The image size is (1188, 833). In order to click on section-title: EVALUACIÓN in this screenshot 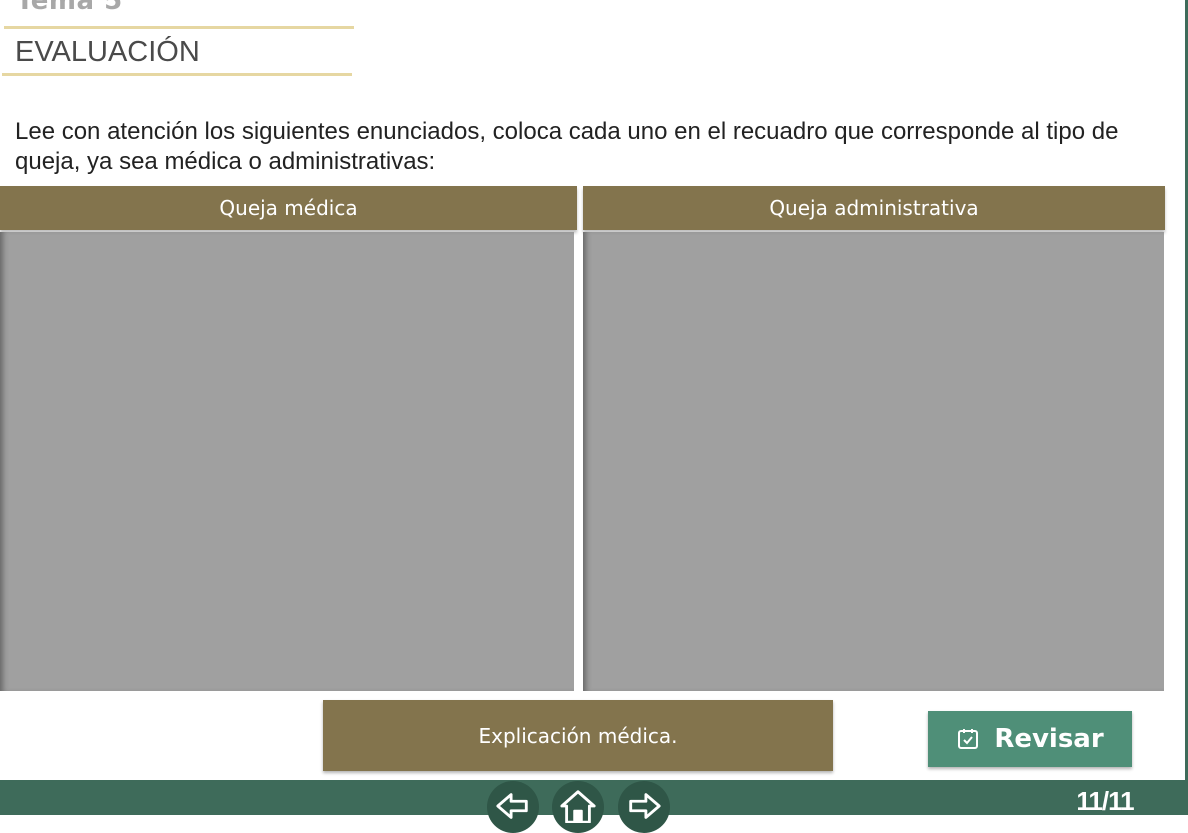, I will do `click(107, 52)`.